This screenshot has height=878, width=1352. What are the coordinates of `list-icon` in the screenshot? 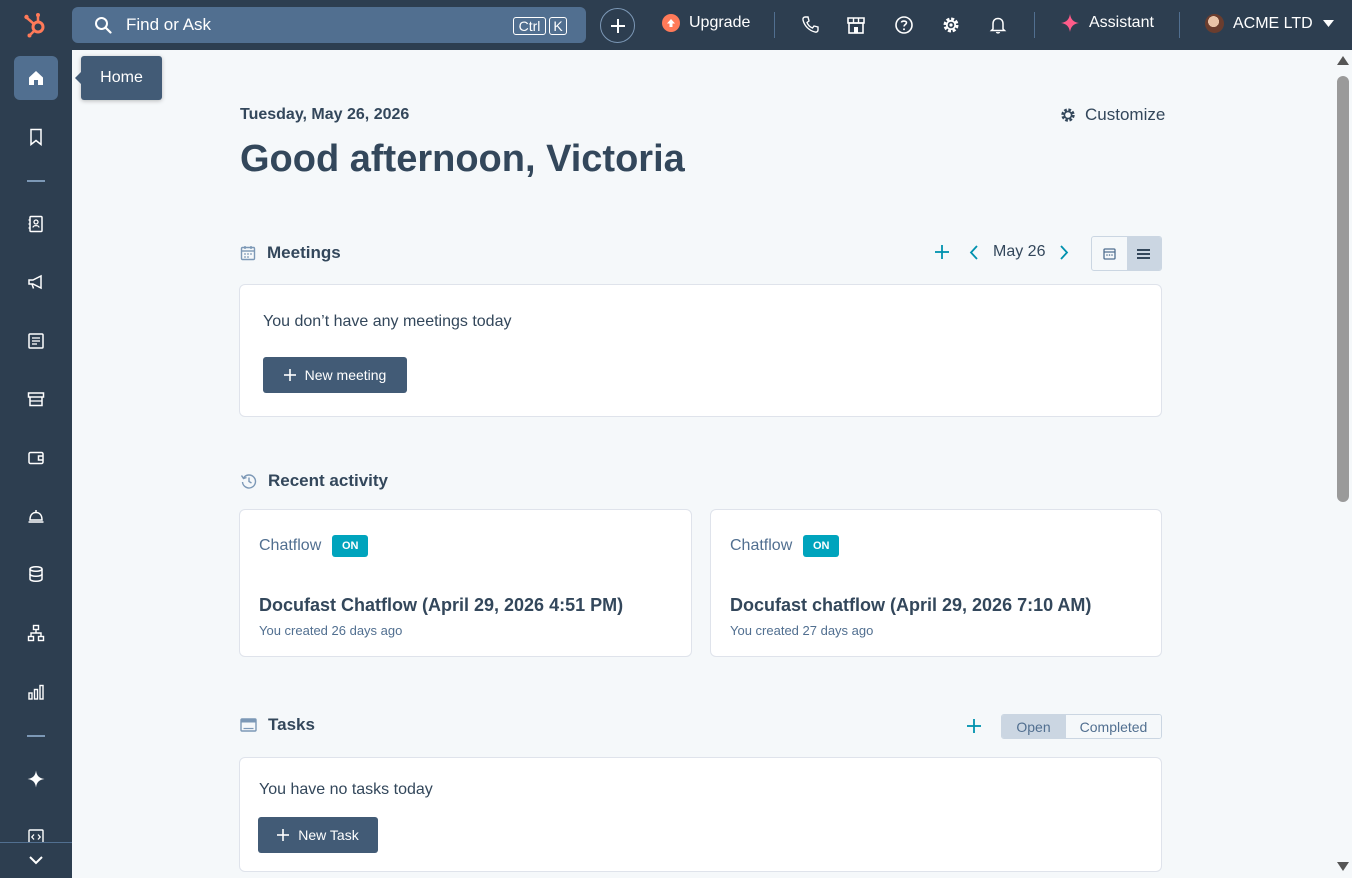 It's located at (1144, 253).